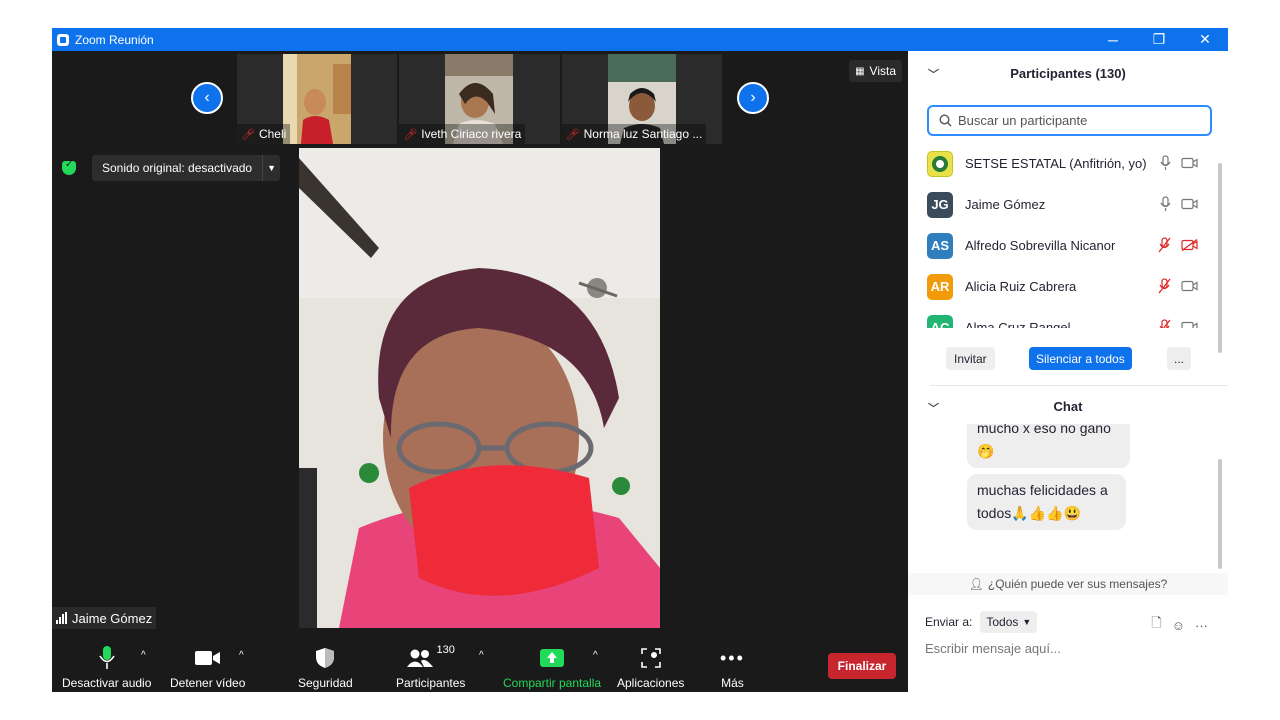 This screenshot has height=720, width=1280. What do you see at coordinates (976, 584) in the screenshot?
I see `person-icon: 👤︎` at bounding box center [976, 584].